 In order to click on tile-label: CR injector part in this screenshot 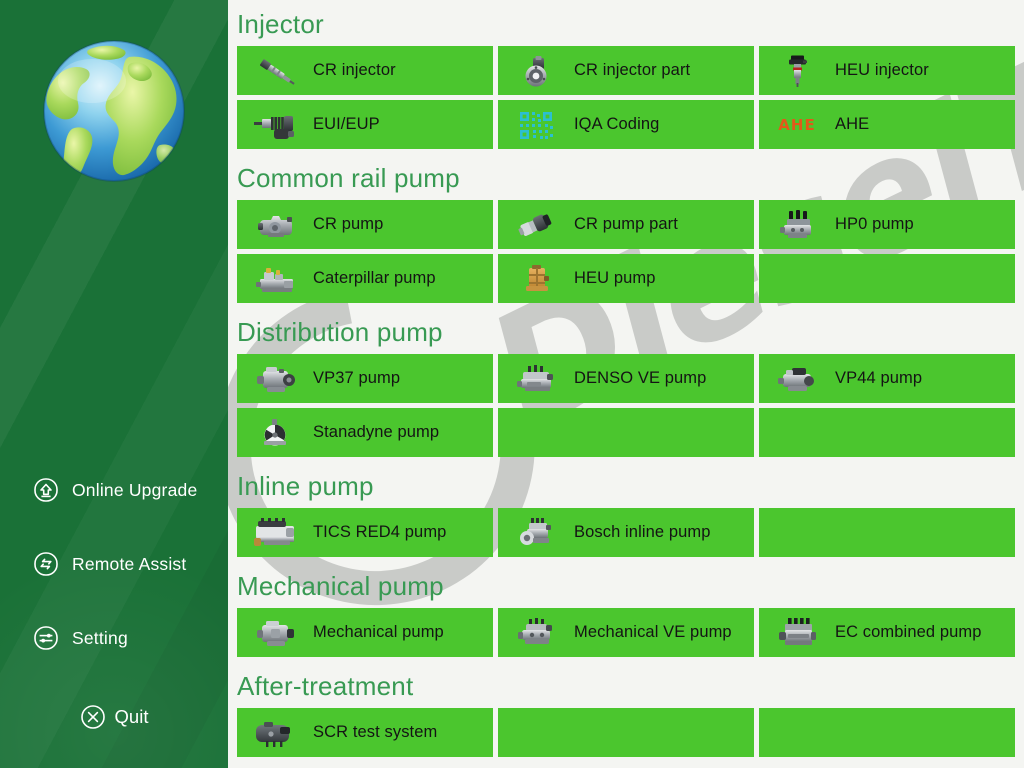, I will do `click(632, 70)`.